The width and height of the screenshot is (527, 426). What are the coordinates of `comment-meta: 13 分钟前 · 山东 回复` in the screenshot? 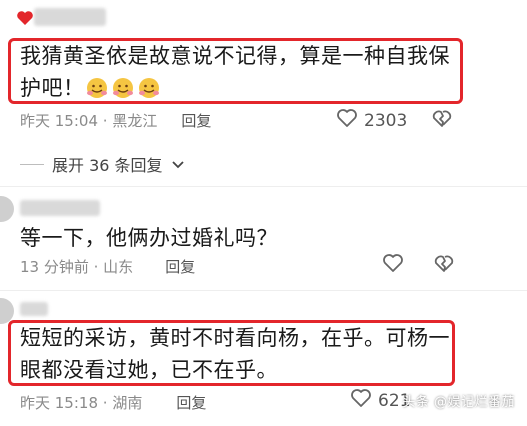 It's located at (108, 266).